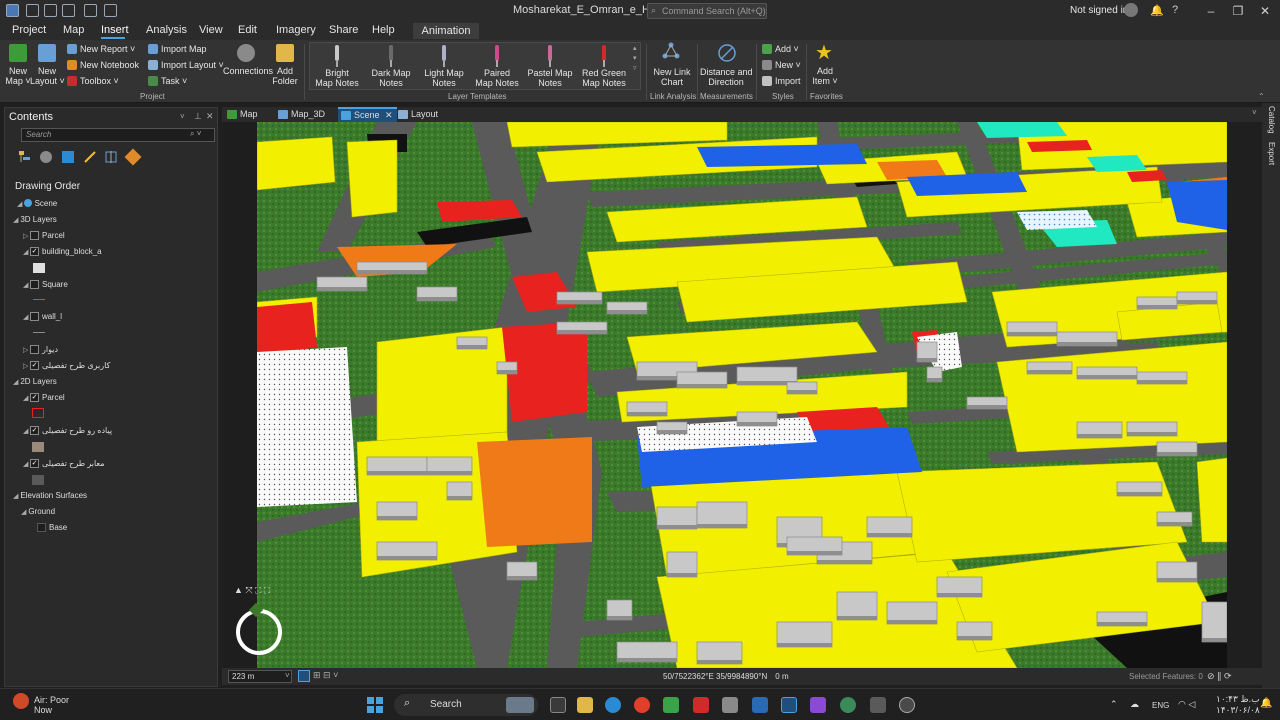 The image size is (1280, 720). Describe the element at coordinates (259, 632) in the screenshot. I see `navigator-icon` at that location.